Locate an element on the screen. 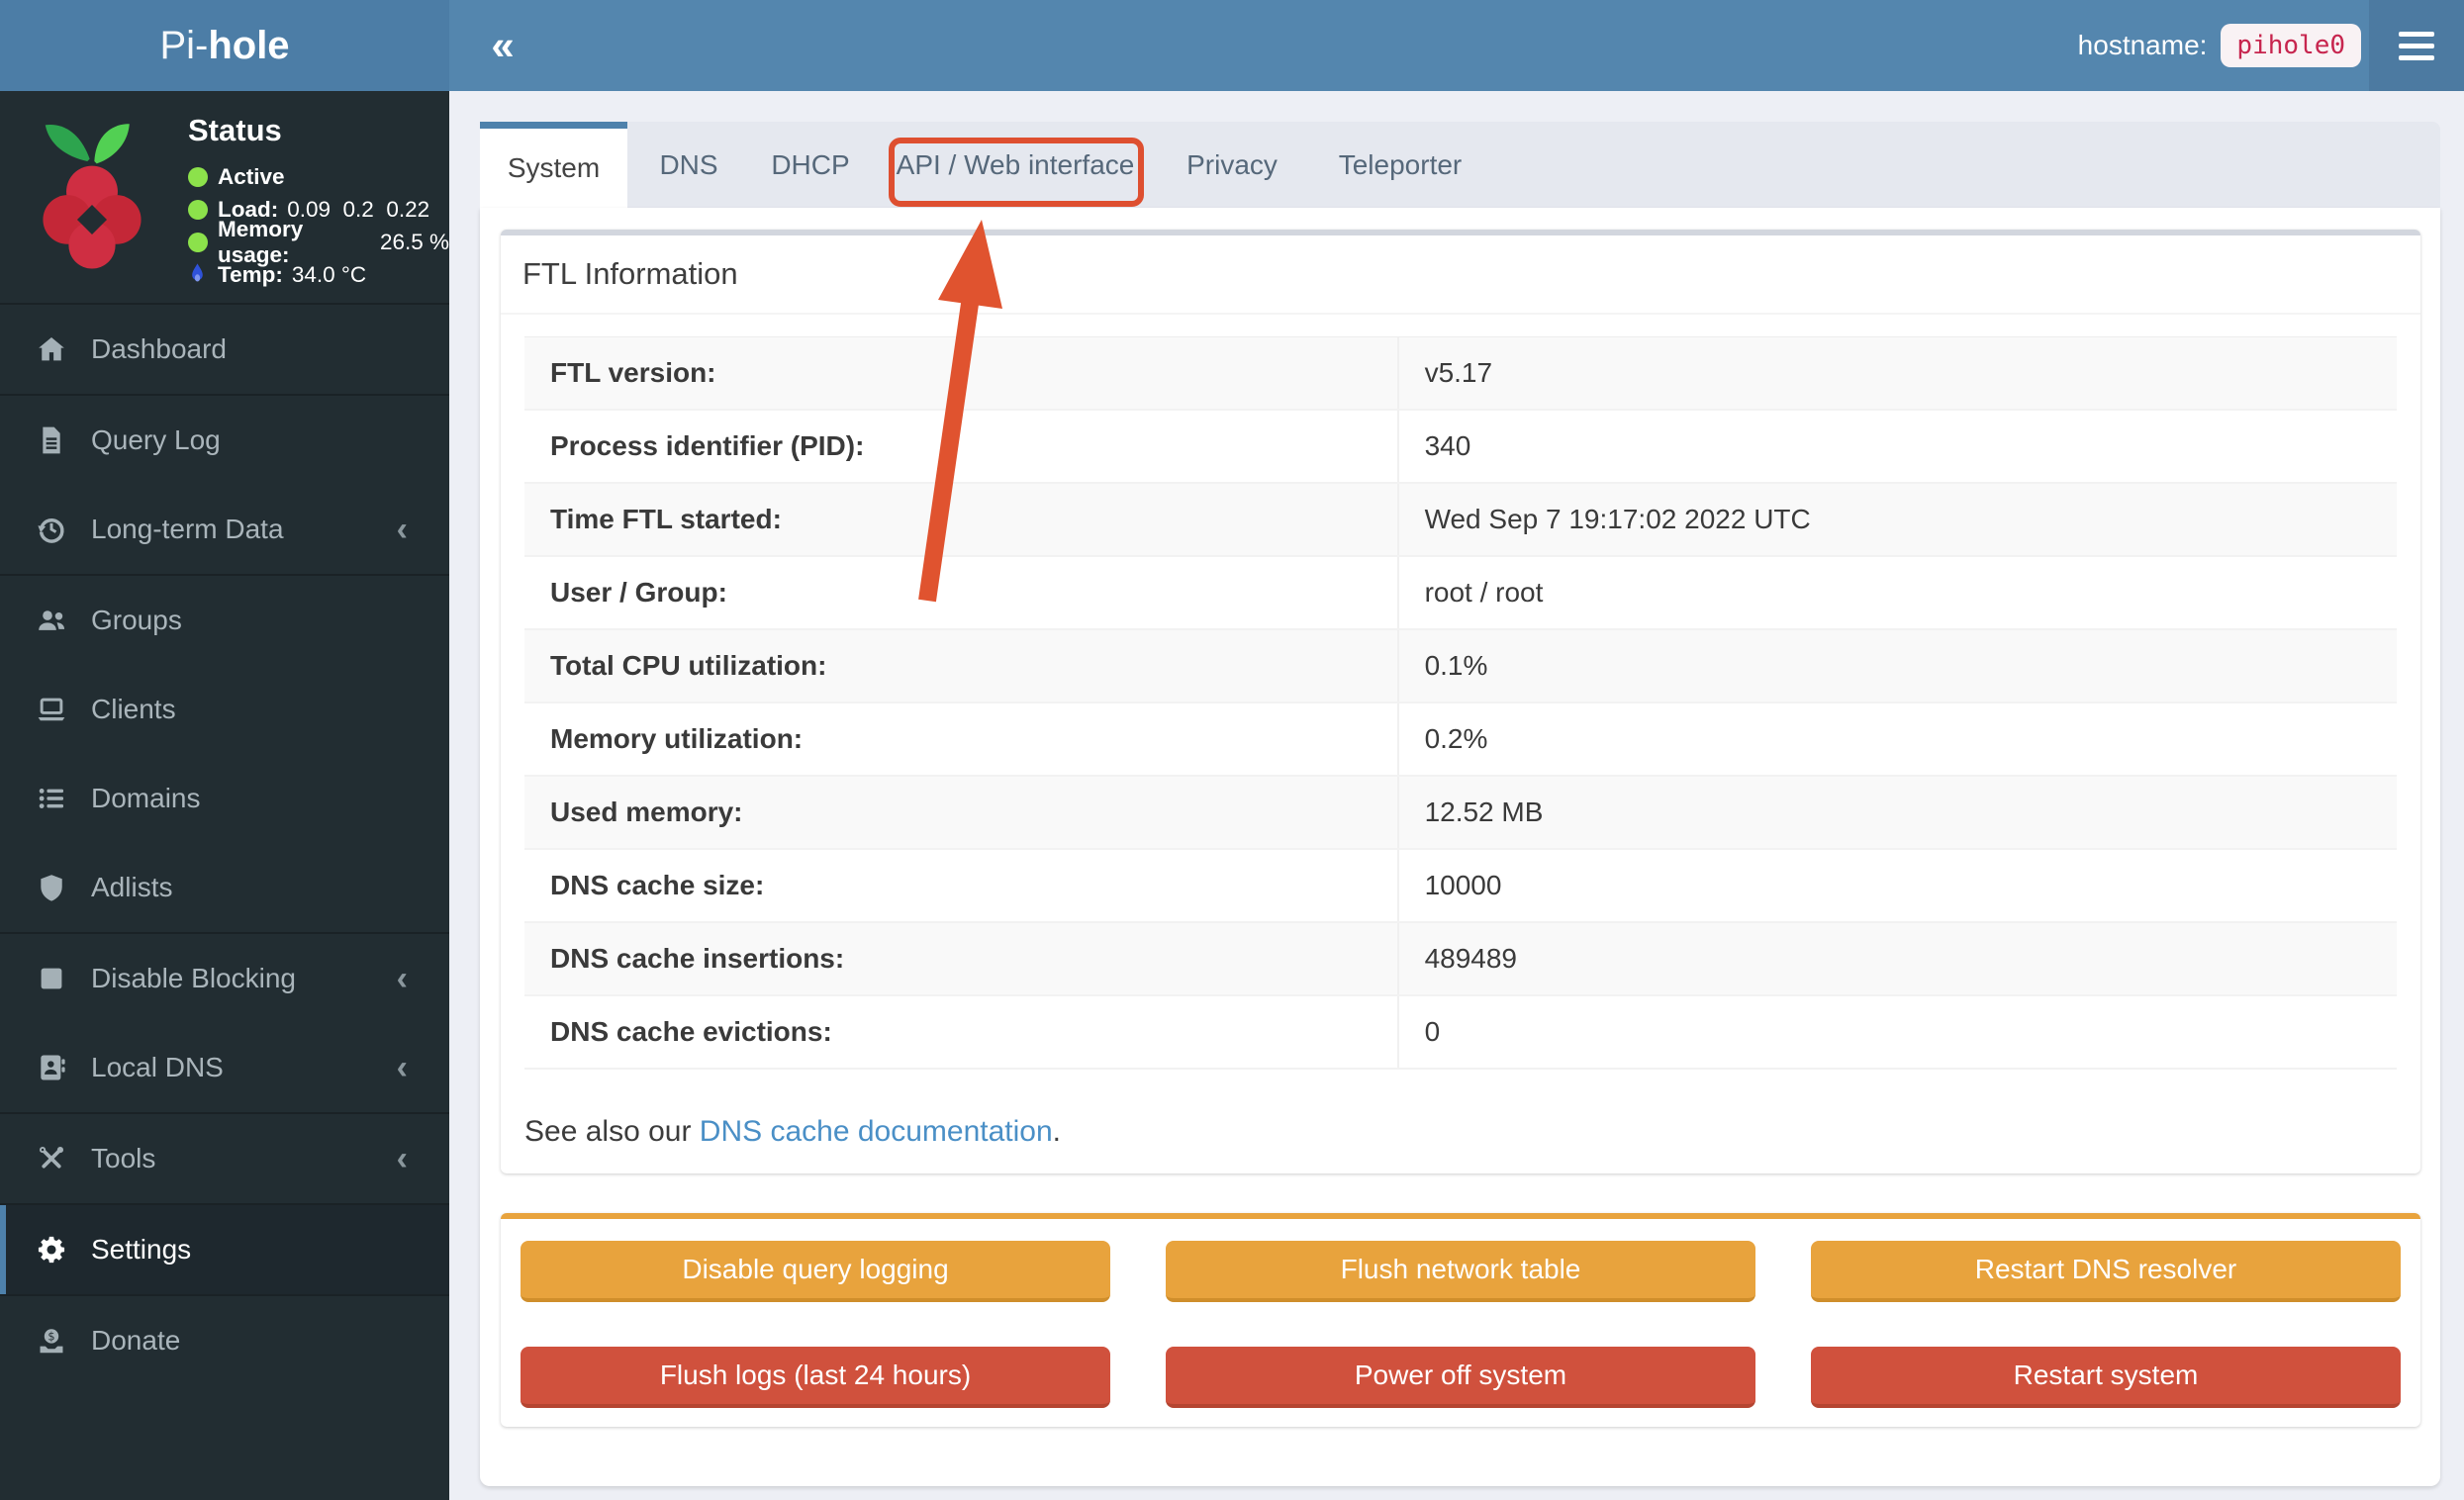 The height and width of the screenshot is (1500, 2464). power-off-system-button: Power off system is located at coordinates (1460, 1377).